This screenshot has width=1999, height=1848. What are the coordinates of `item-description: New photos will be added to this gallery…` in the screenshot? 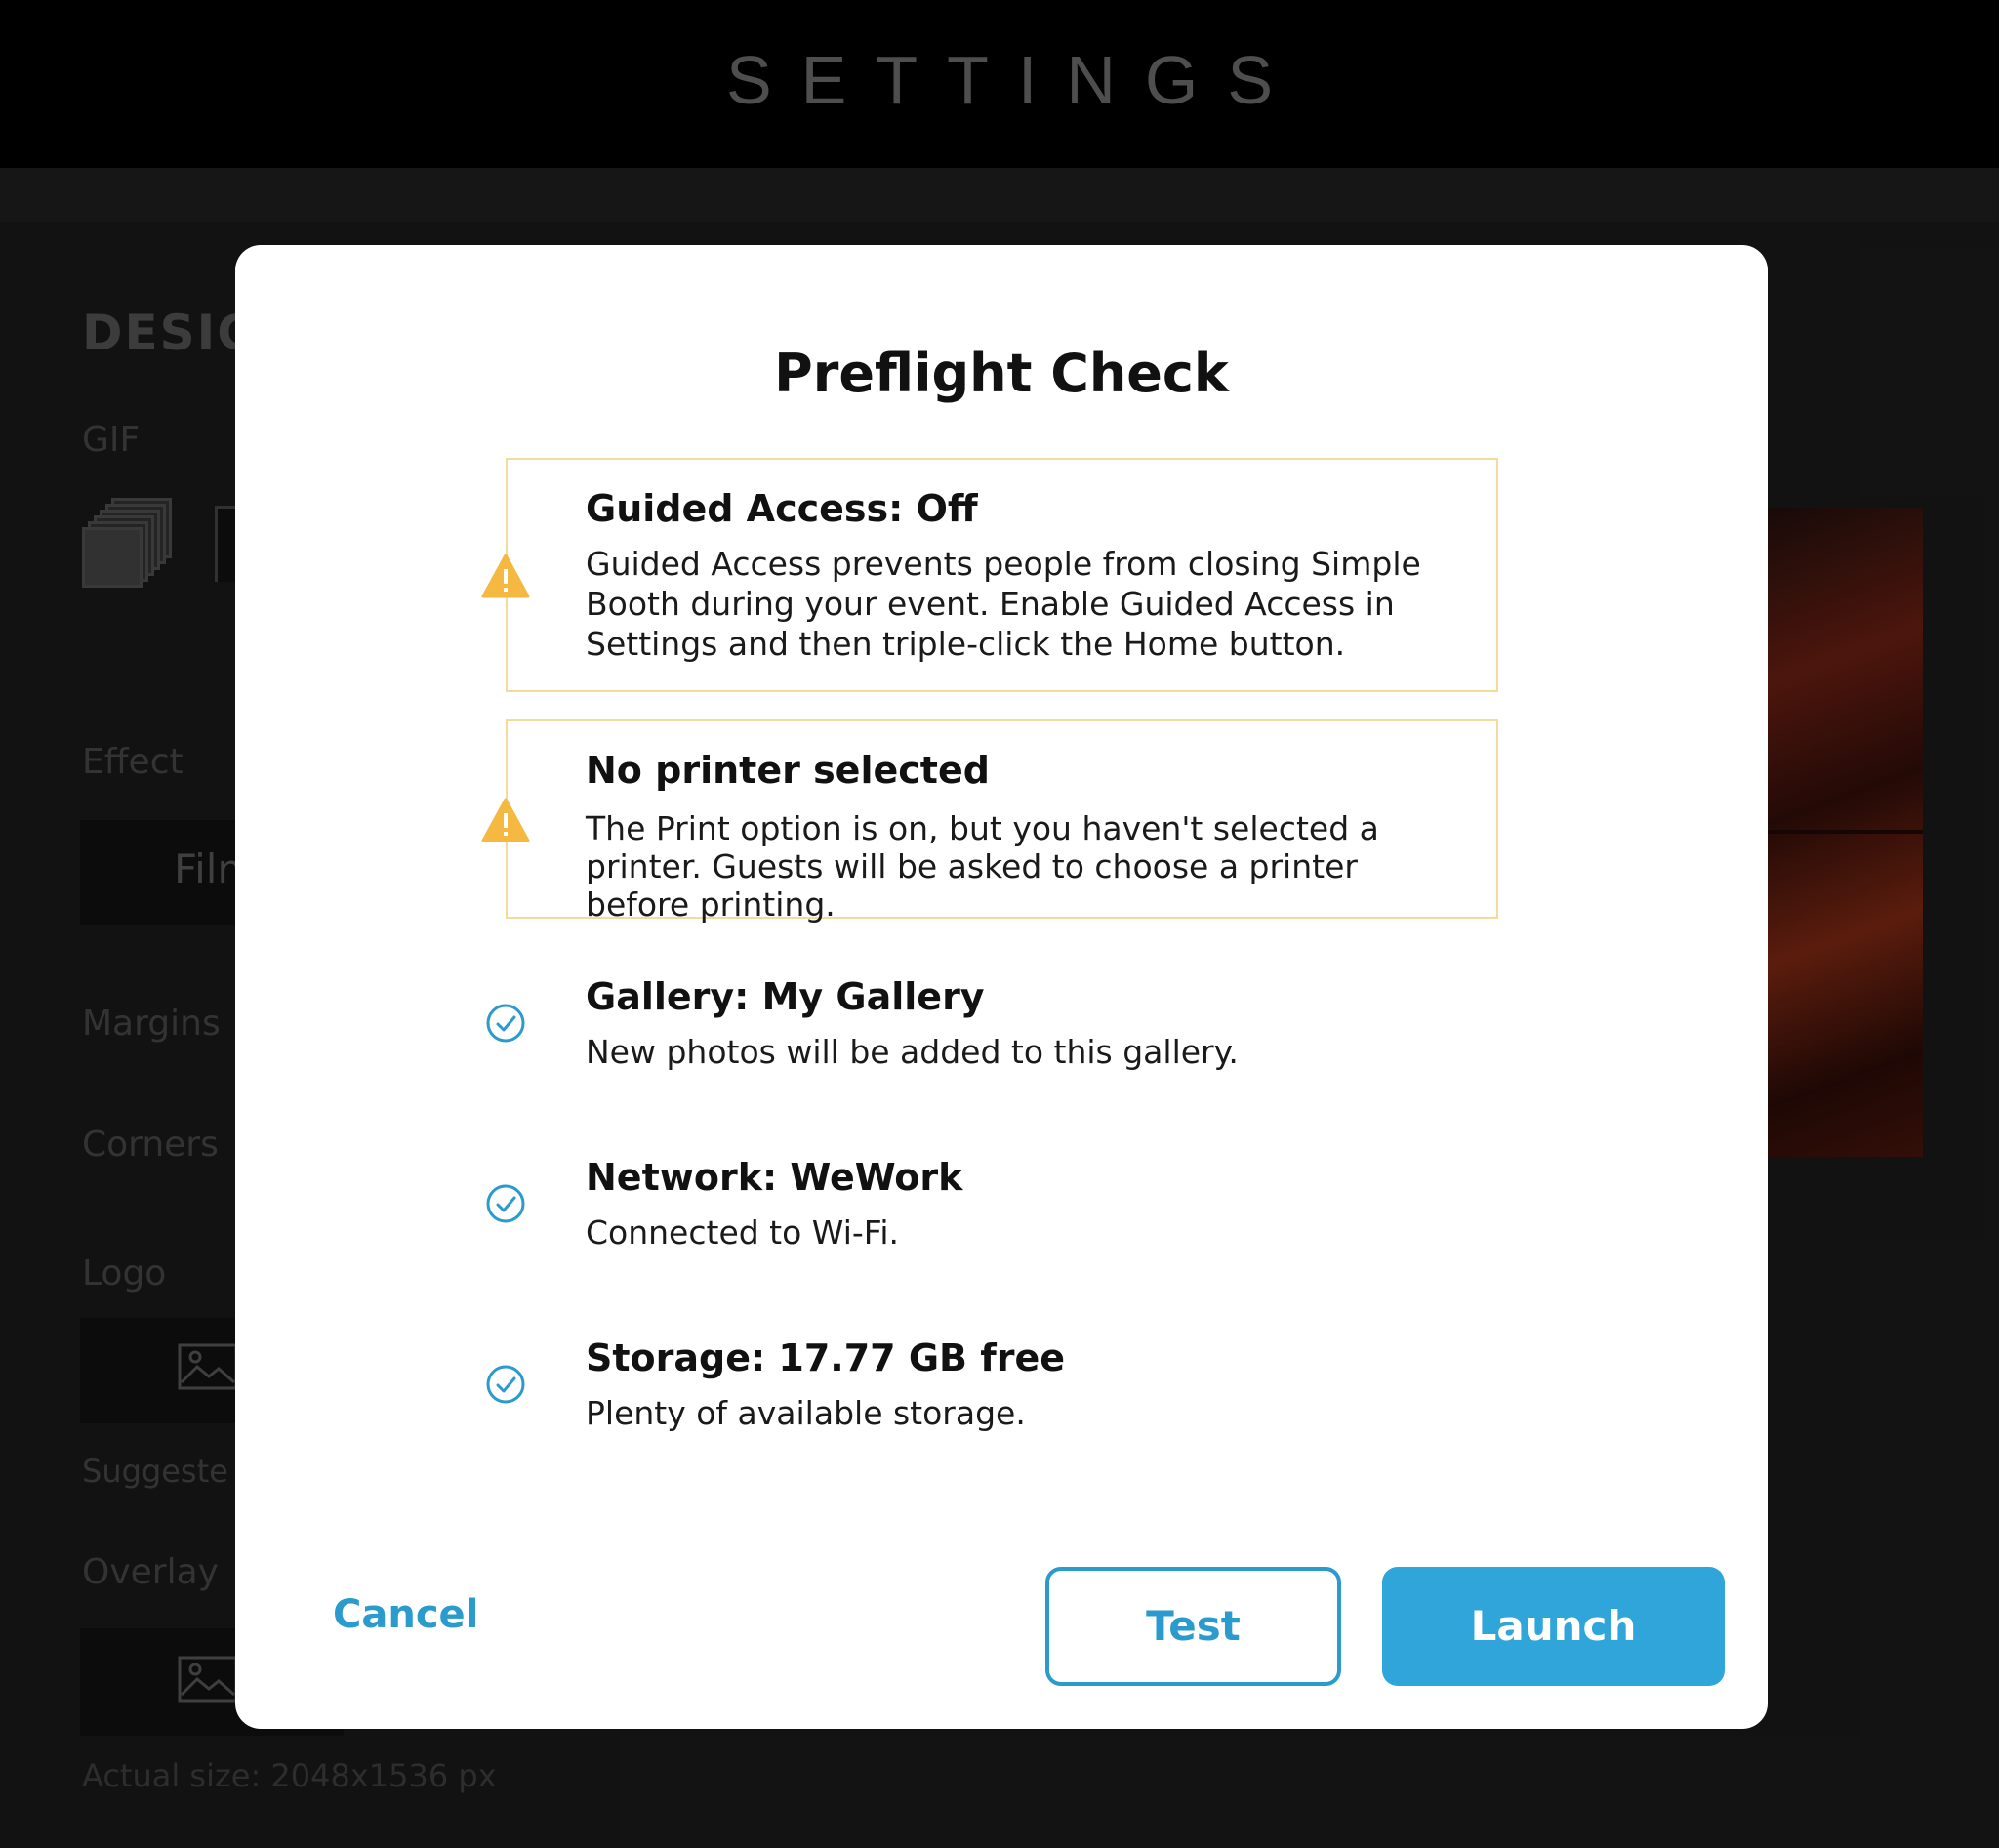 It's located at (912, 1052).